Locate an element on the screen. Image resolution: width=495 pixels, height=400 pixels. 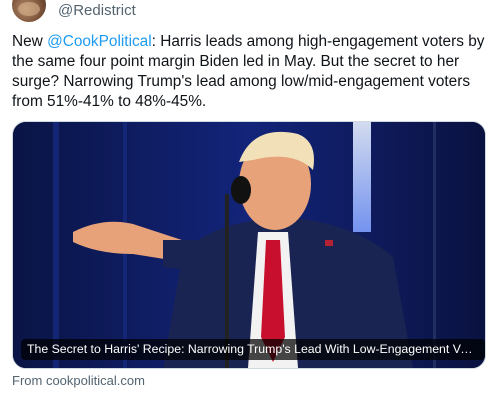
tweet-header: @Redistrict is located at coordinates (74, 11).